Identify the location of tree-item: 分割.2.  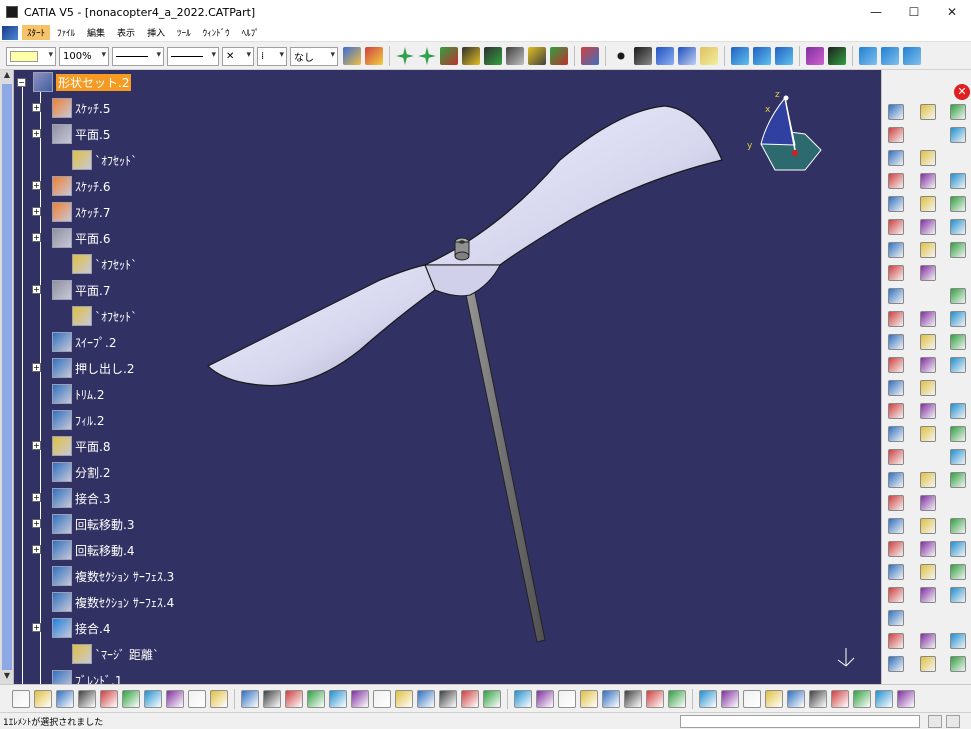
(81, 472).